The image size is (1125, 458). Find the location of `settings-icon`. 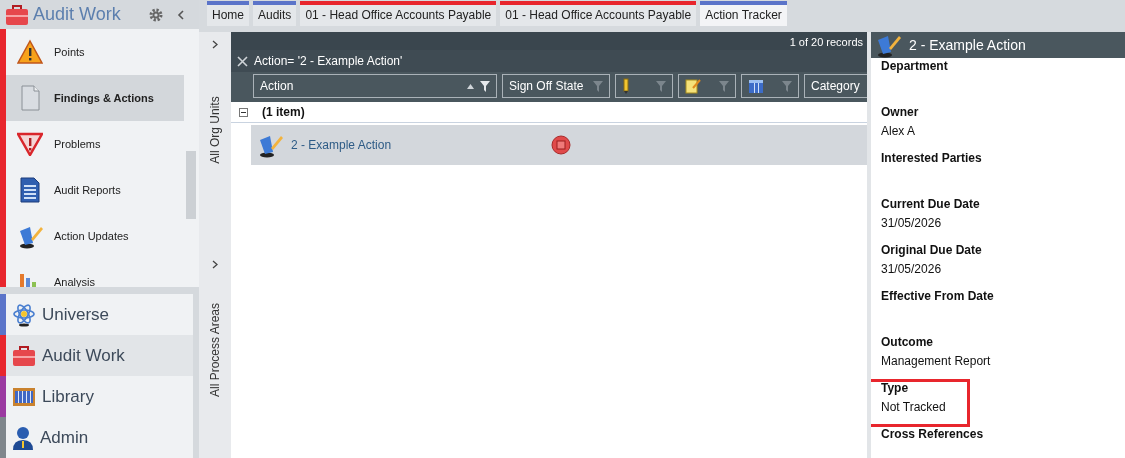

settings-icon is located at coordinates (156, 14).